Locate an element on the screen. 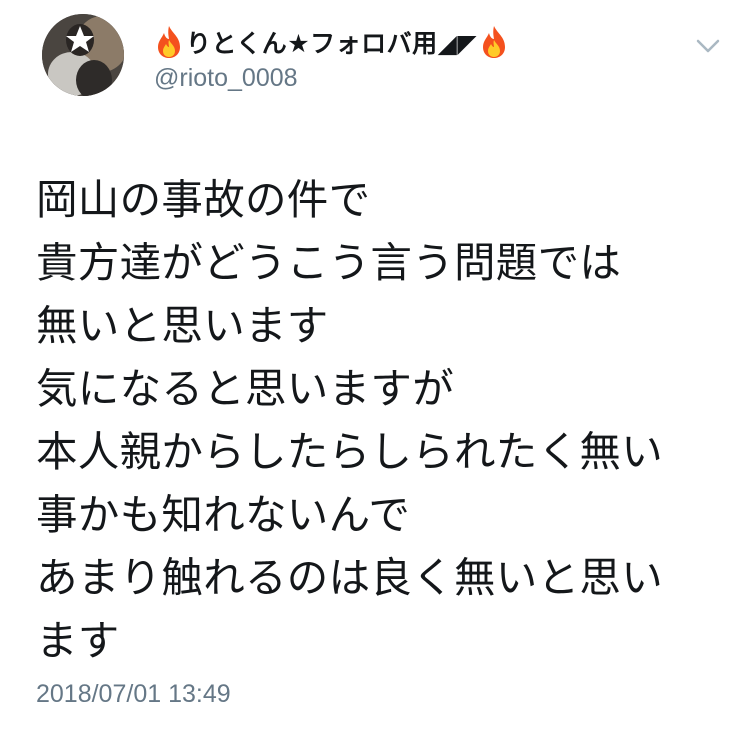 The image size is (750, 734). display-name-row: りとくん★フォロバ用◢◤ is located at coordinates (331, 42).